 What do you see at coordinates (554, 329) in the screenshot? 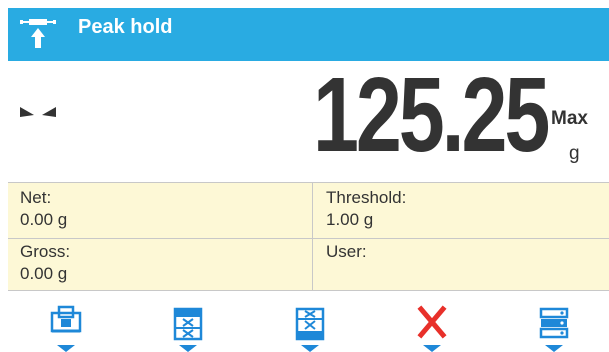
I see `server-database-icon` at bounding box center [554, 329].